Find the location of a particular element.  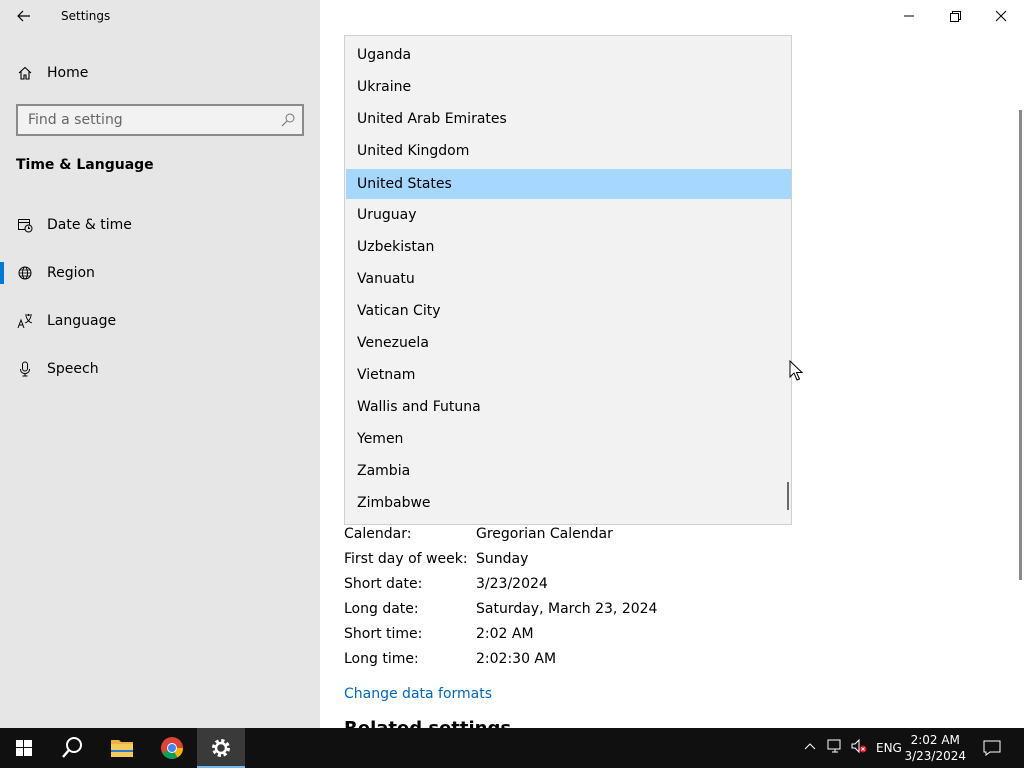

taskbar-clock: 2:02 AM 3/23/2024 is located at coordinates (935, 748).